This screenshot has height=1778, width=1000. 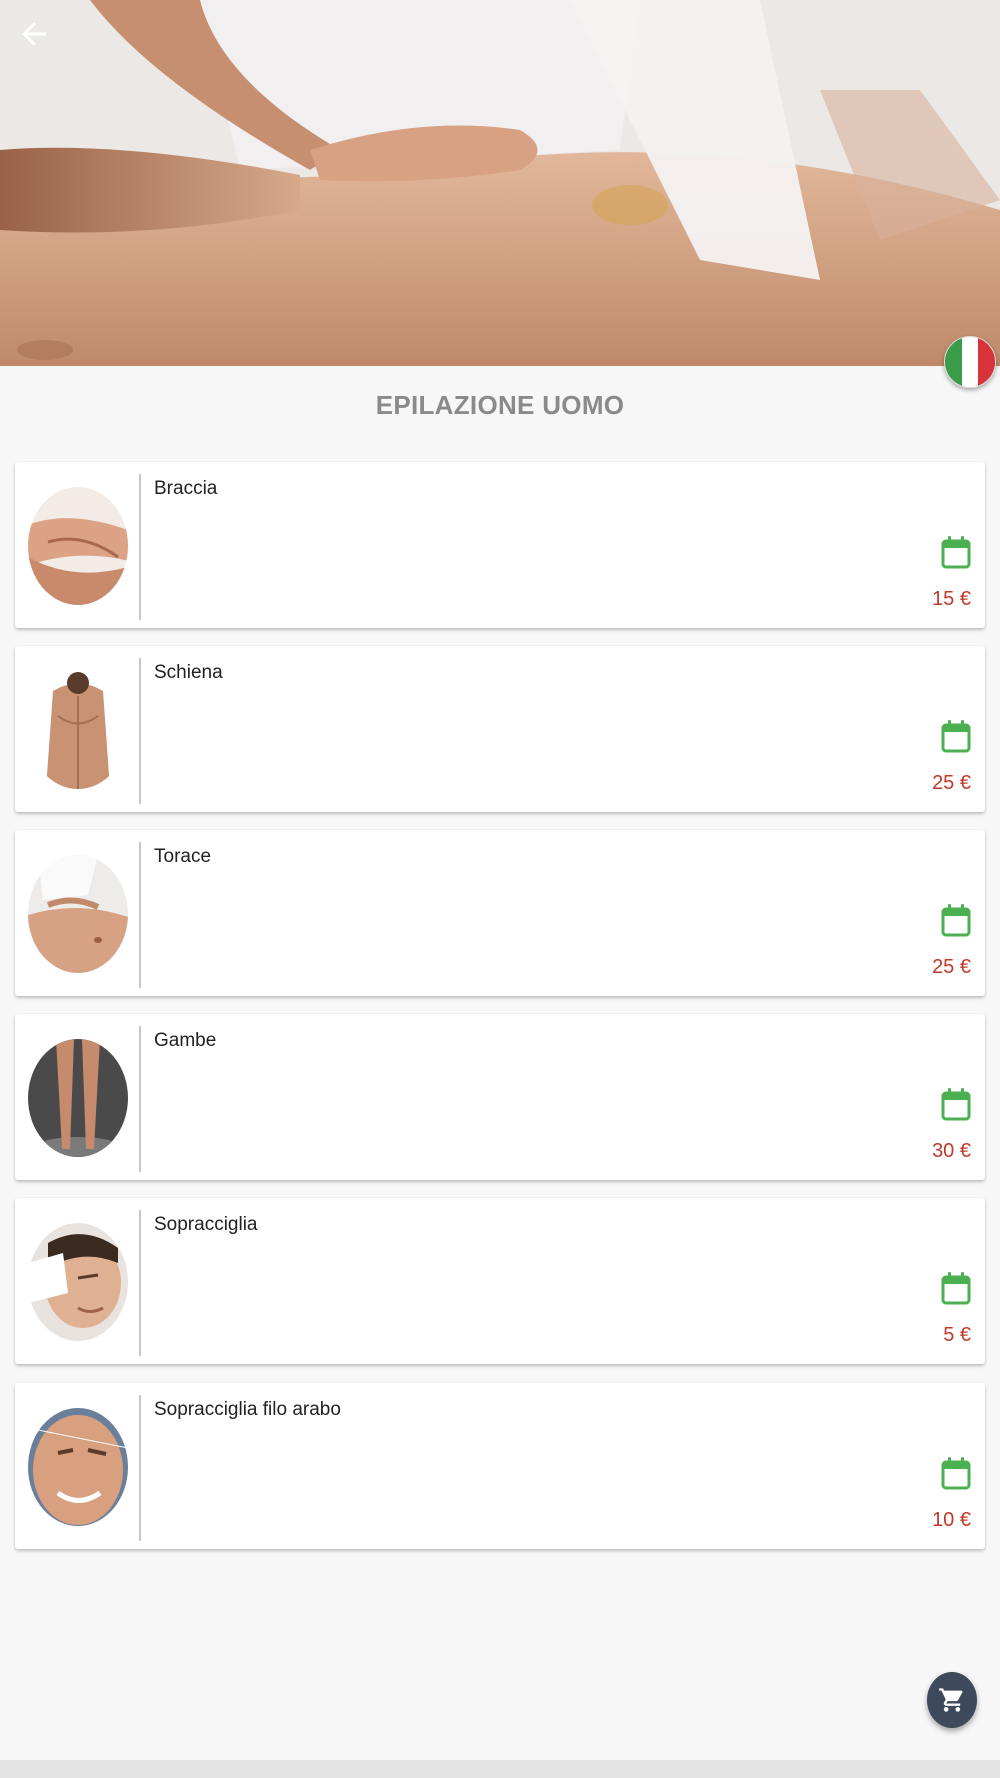 I want to click on service-card: Sopracciglia filo arabo 10 €, so click(x=500, y=1466).